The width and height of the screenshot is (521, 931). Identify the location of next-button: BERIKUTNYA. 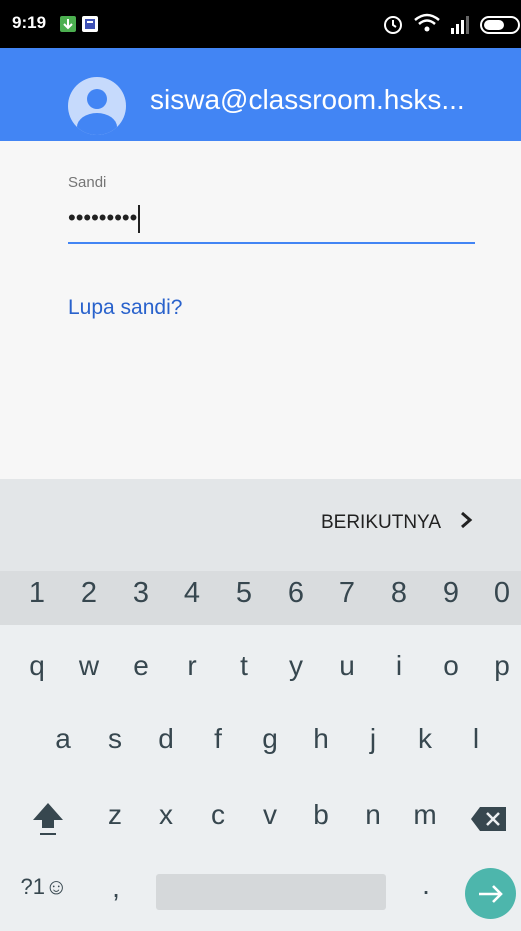
(397, 523).